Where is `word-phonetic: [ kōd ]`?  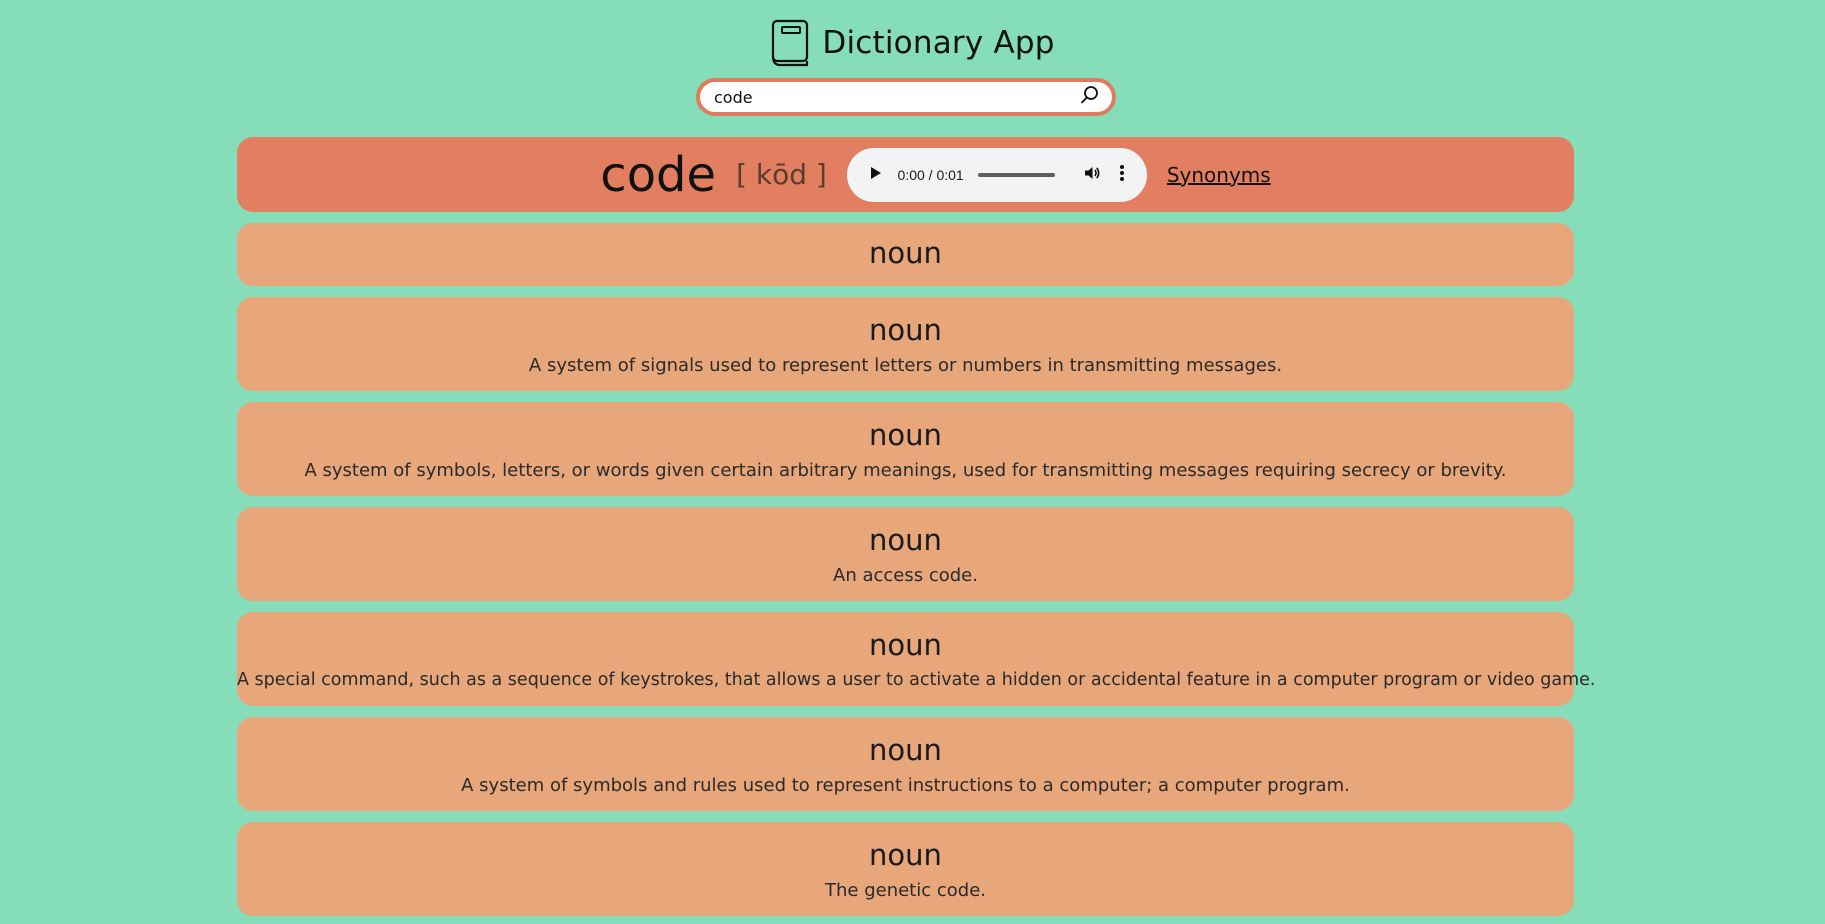 word-phonetic: [ kōd ] is located at coordinates (781, 174).